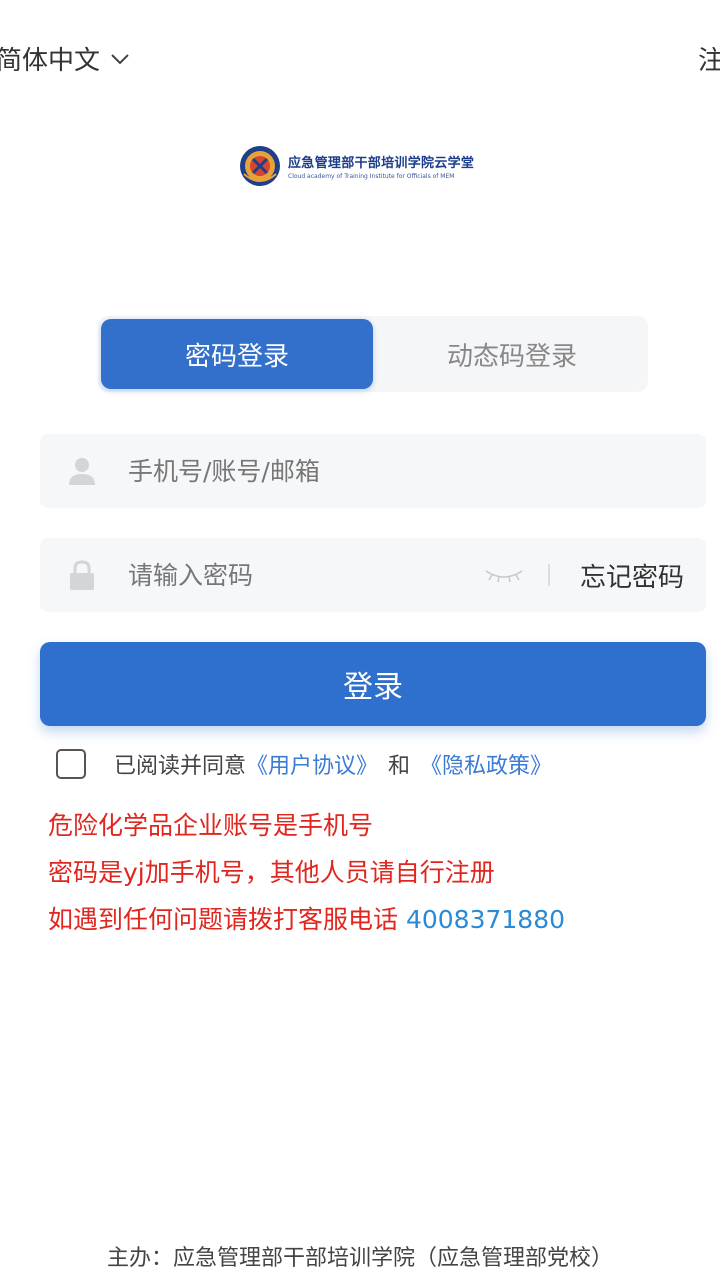 Image resolution: width=720 pixels, height=1280 pixels. Describe the element at coordinates (399, 766) in the screenshot. I see `agreement-and: 和` at that location.